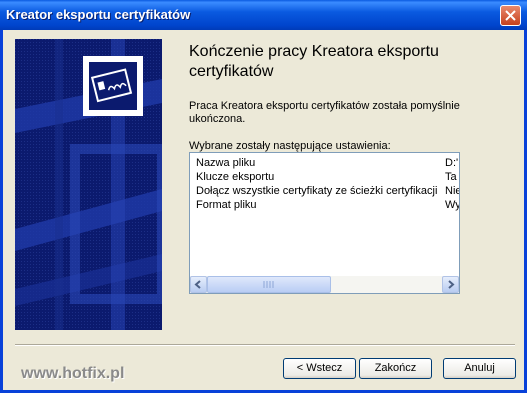  I want to click on chevron-right-icon, so click(451, 284).